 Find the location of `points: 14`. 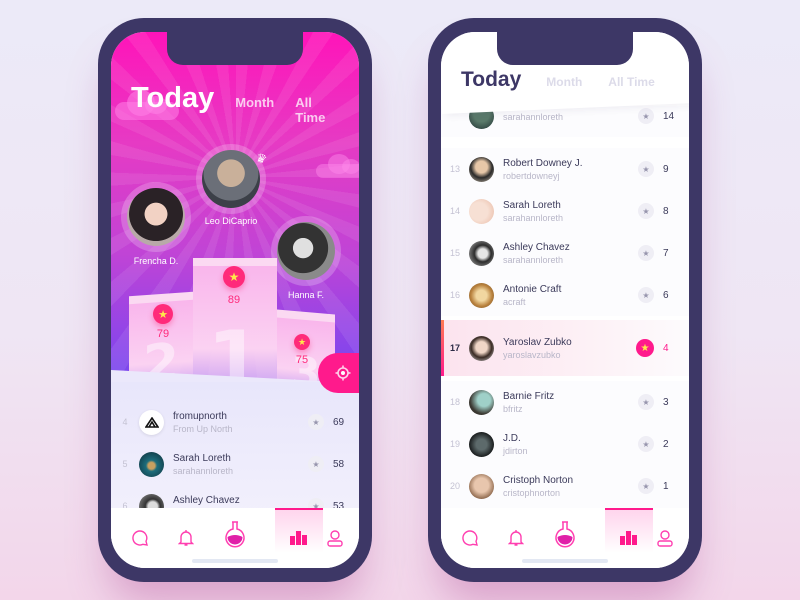

points: 14 is located at coordinates (669, 116).